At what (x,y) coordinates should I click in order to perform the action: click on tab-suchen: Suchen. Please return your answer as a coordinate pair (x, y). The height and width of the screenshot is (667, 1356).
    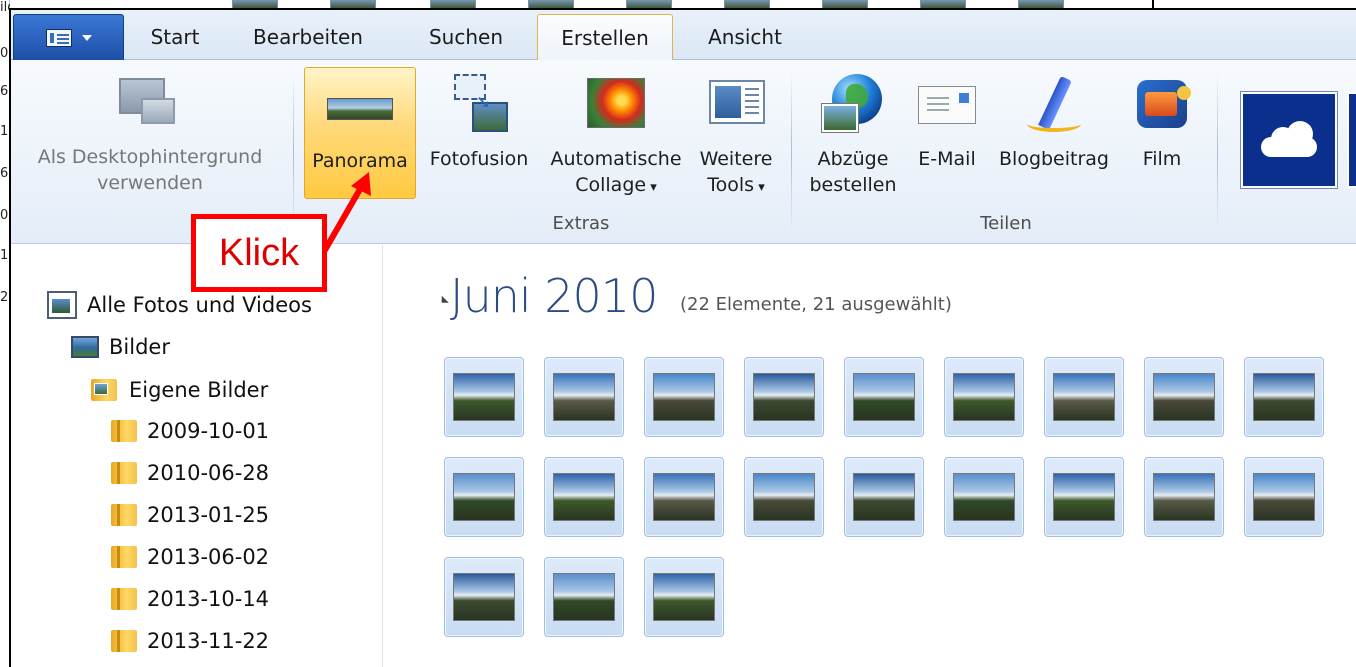
    Looking at the image, I should click on (466, 37).